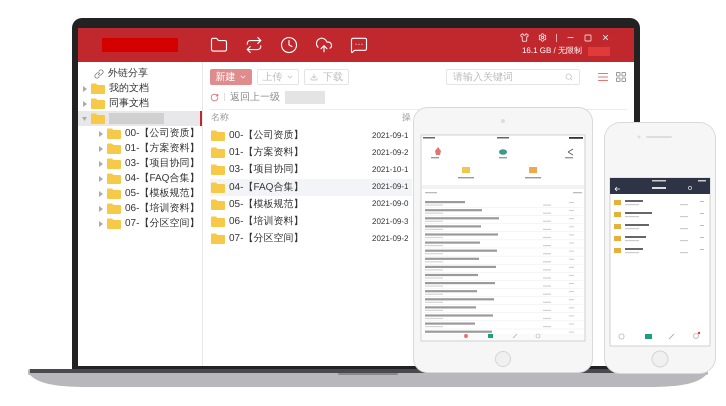 The height and width of the screenshot is (406, 726). Describe the element at coordinates (266, 205) in the screenshot. I see `file-name: 05-【模板规范】` at that location.